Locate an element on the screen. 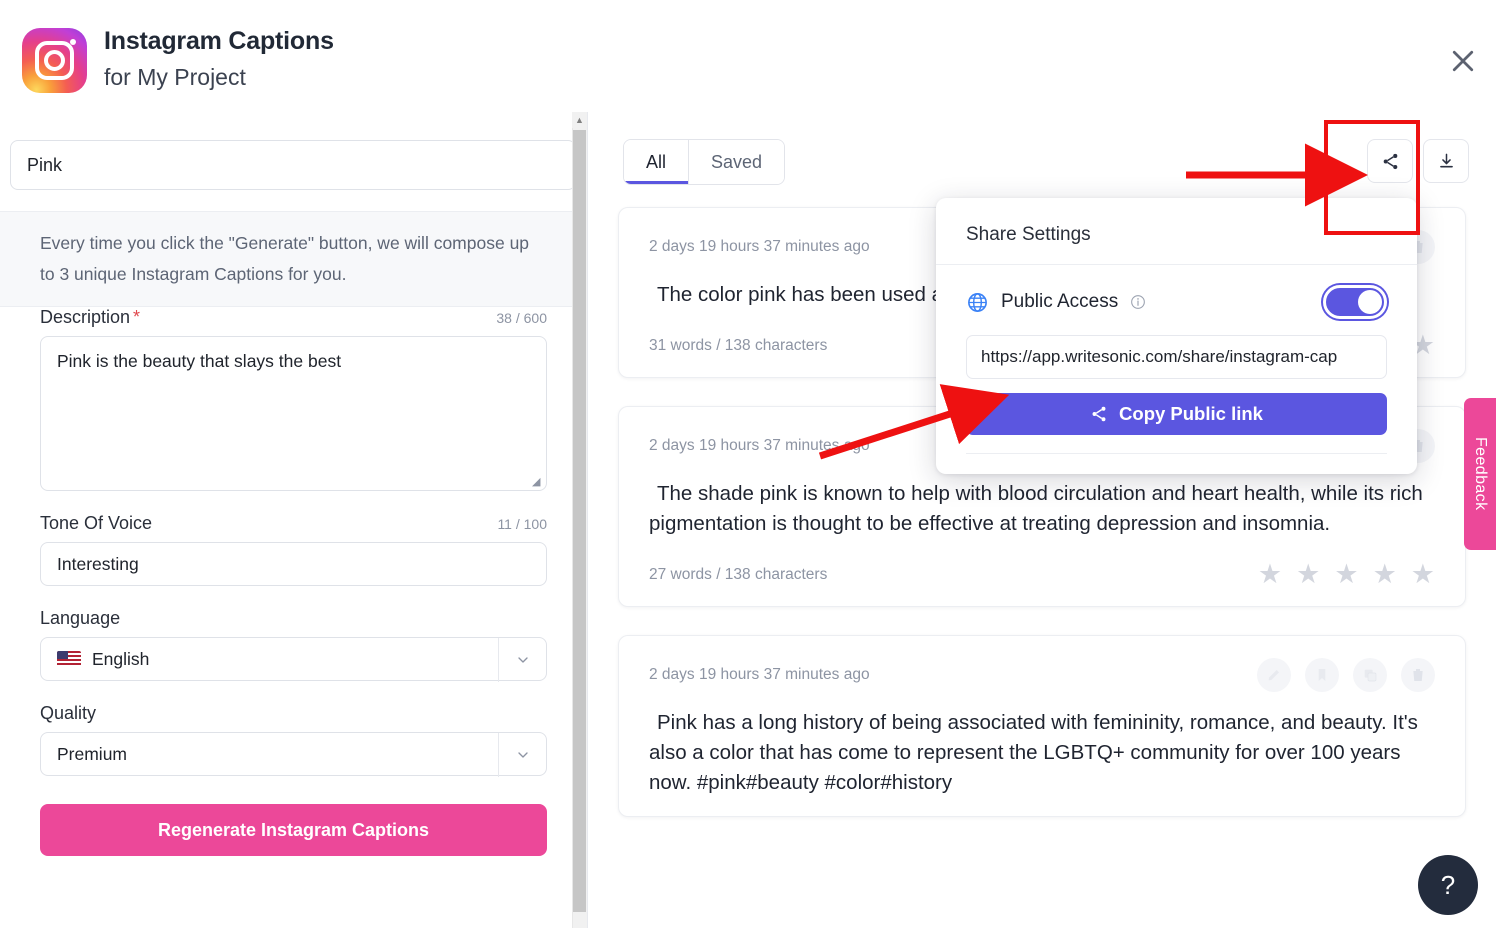  delete-button is located at coordinates (1418, 675).